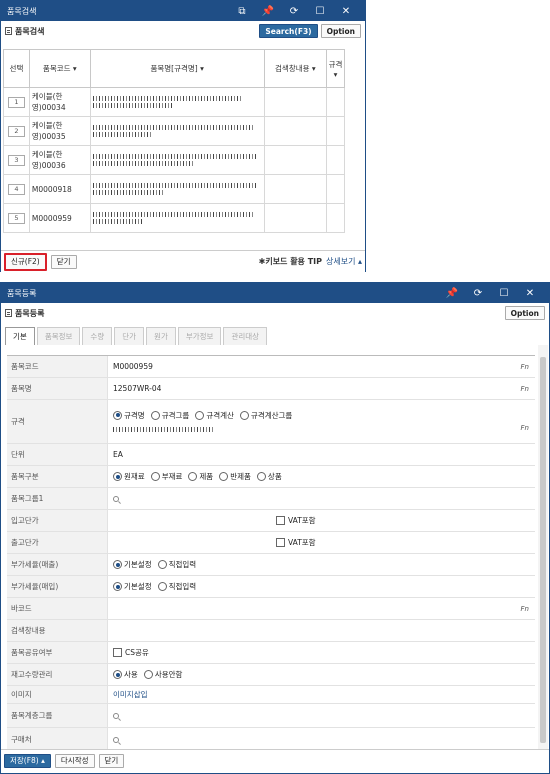  What do you see at coordinates (74, 760) in the screenshot?
I see `rewrite-button: 다시작성` at bounding box center [74, 760].